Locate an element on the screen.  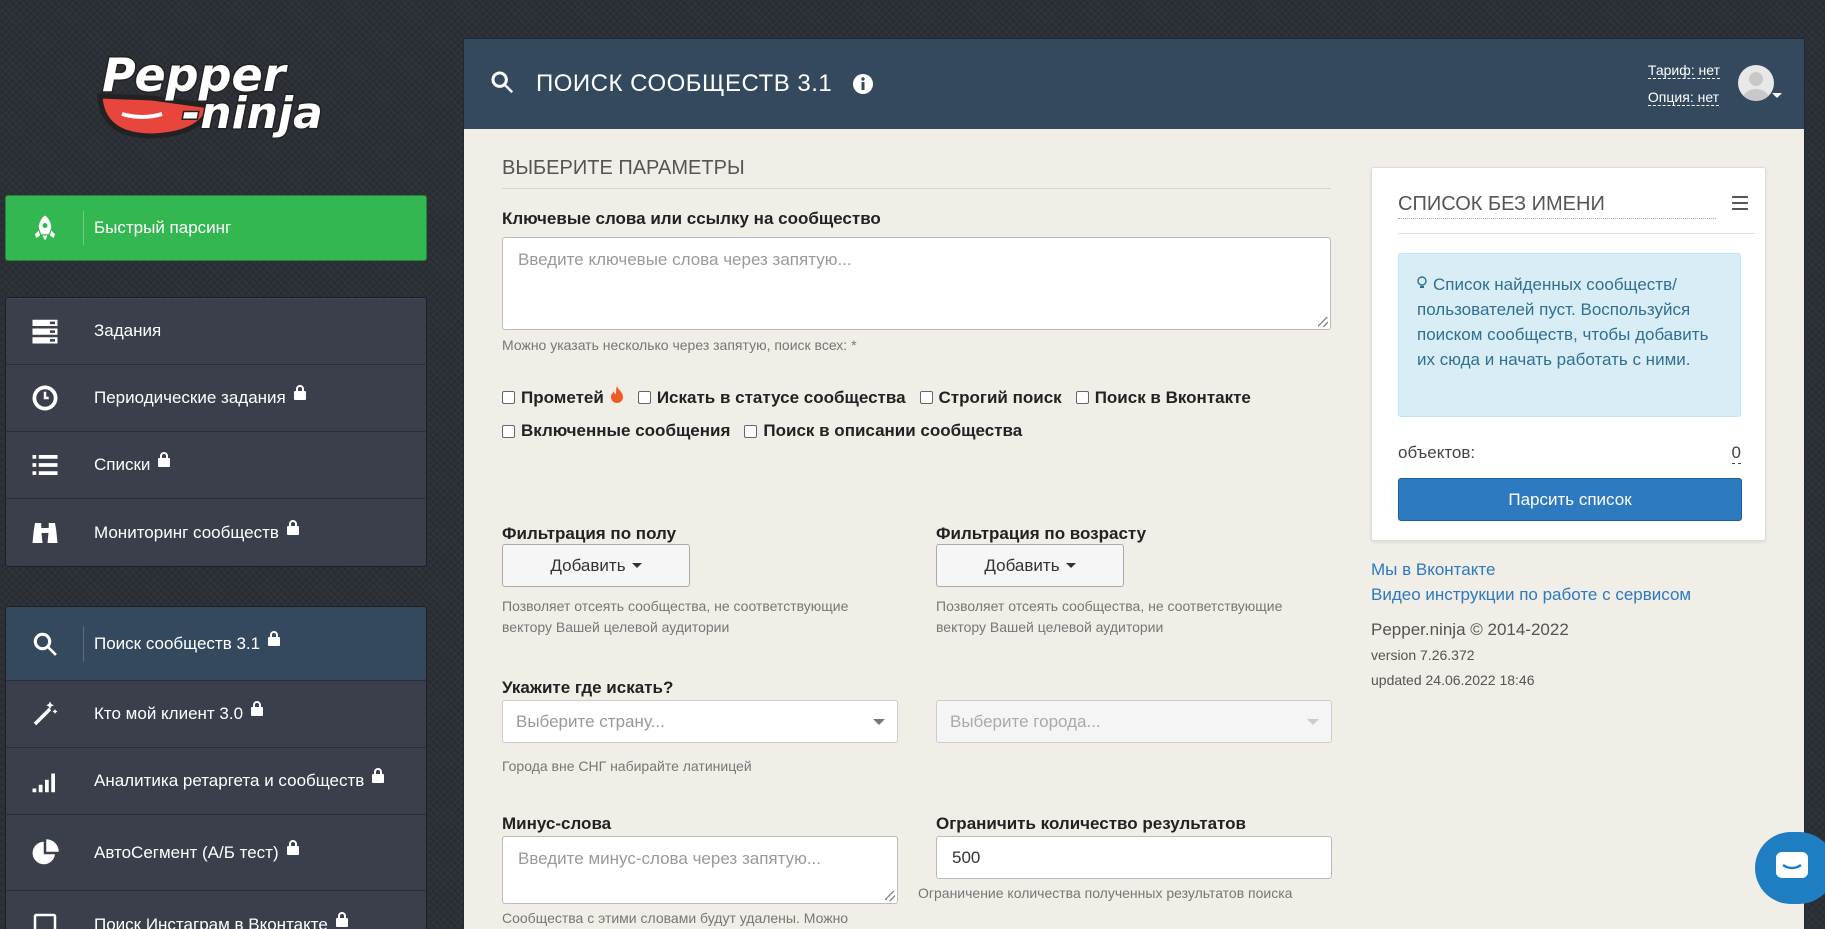
checkbox-prometheus: Прометей is located at coordinates (563, 397).